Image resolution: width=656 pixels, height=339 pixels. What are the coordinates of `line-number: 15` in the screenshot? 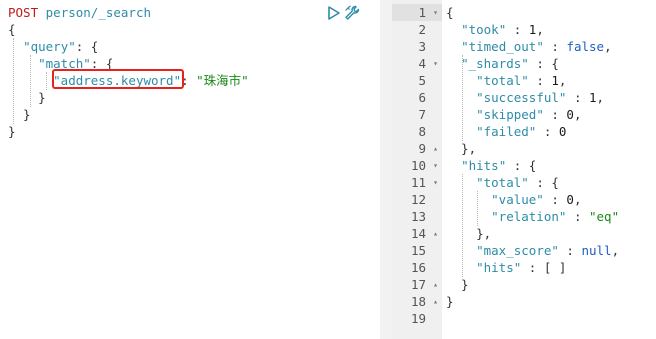 It's located at (418, 250).